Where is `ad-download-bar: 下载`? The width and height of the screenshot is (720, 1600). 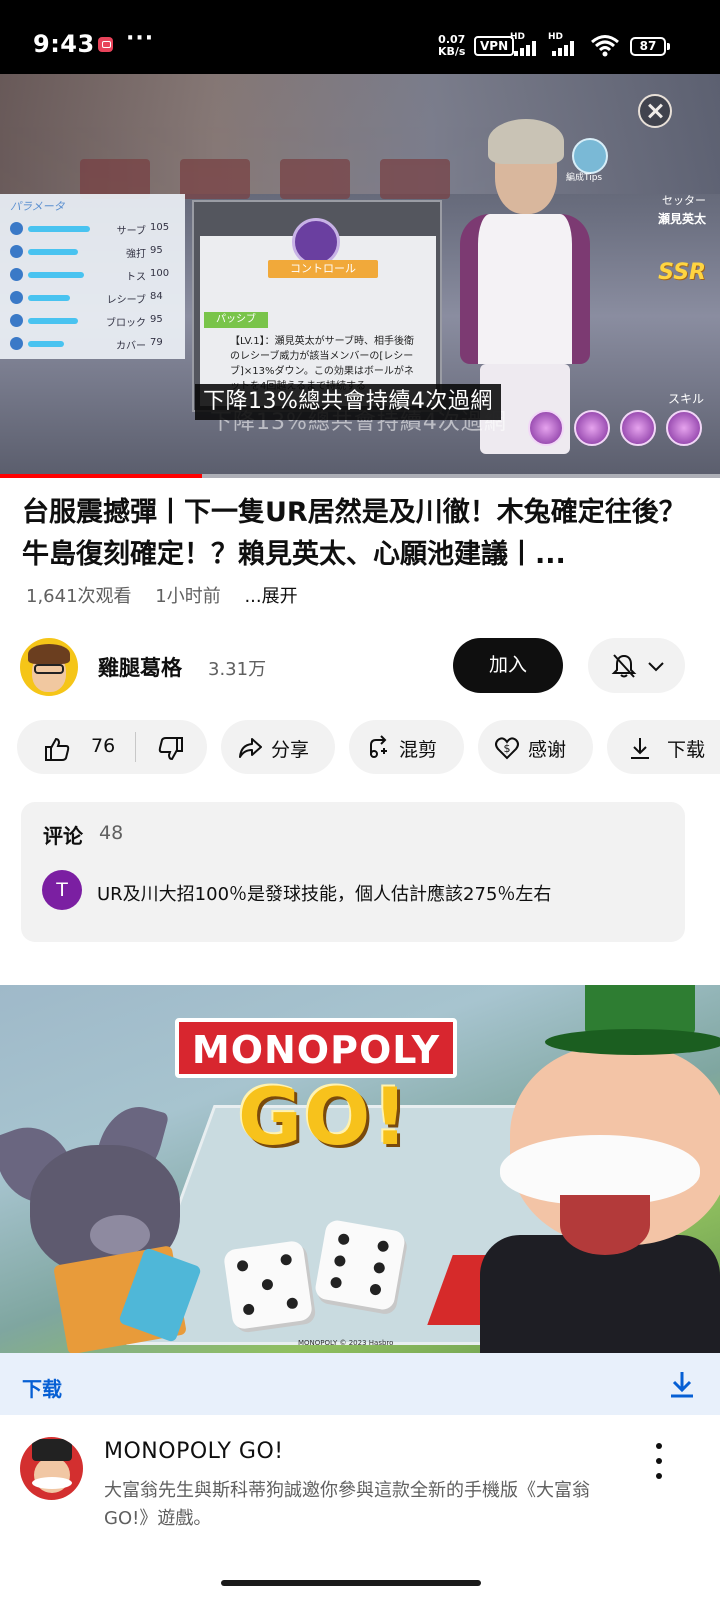
ad-download-bar: 下载 is located at coordinates (360, 1384).